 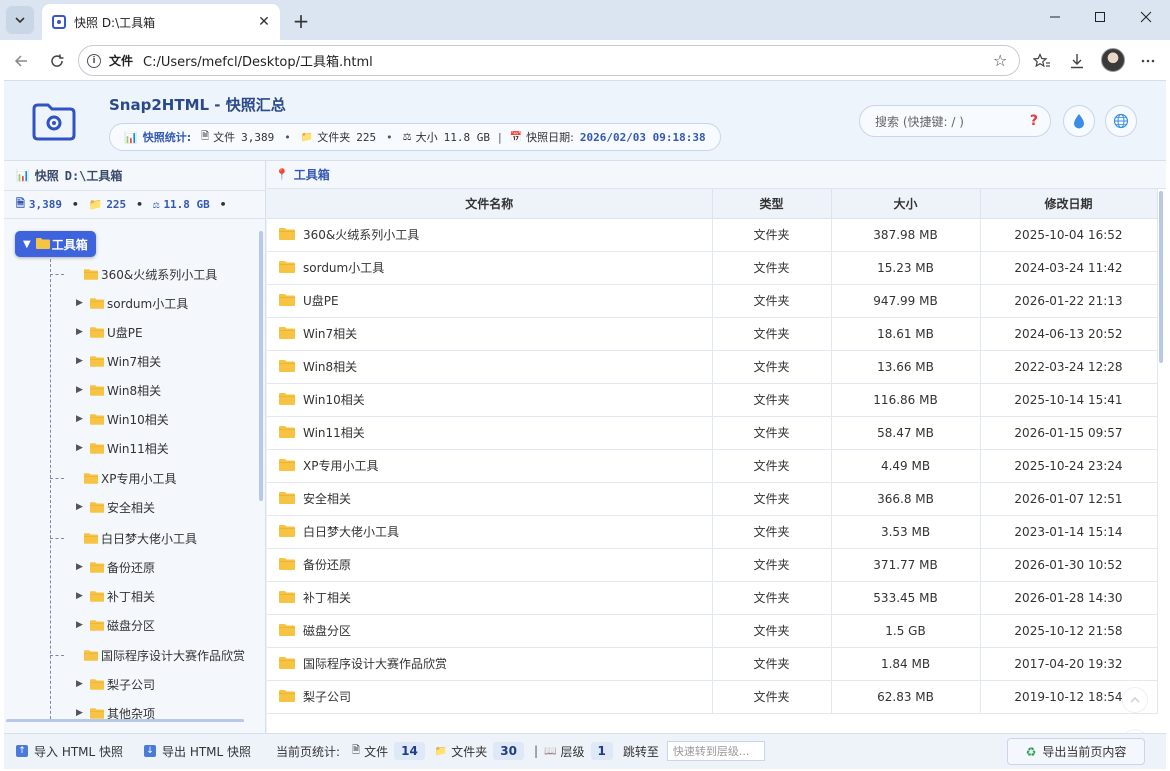 What do you see at coordinates (1146, 17) in the screenshot?
I see `close-window-button` at bounding box center [1146, 17].